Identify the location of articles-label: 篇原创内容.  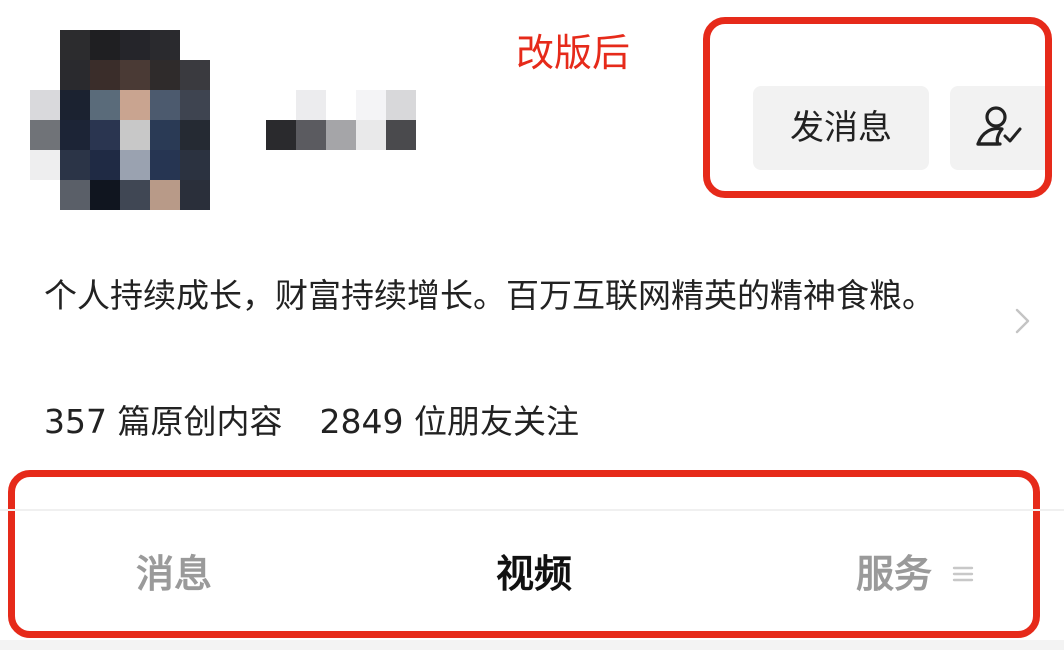
(200, 421).